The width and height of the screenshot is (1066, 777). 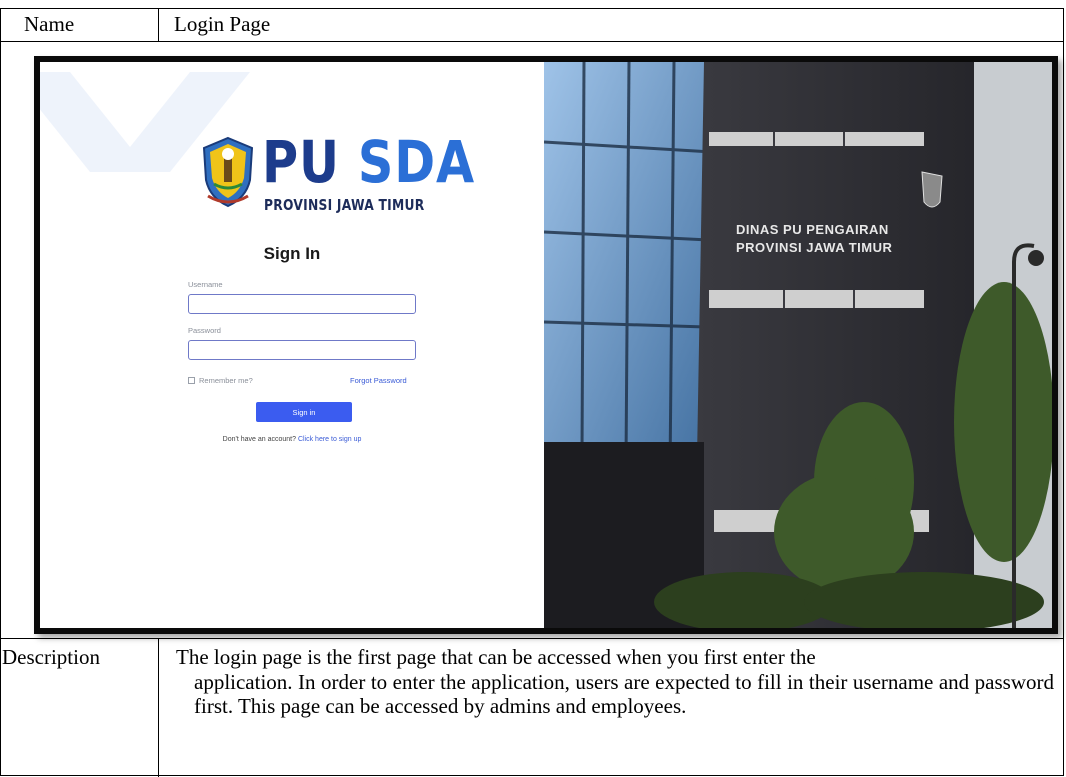 What do you see at coordinates (222, 24) in the screenshot?
I see `name-value: Login Page` at bounding box center [222, 24].